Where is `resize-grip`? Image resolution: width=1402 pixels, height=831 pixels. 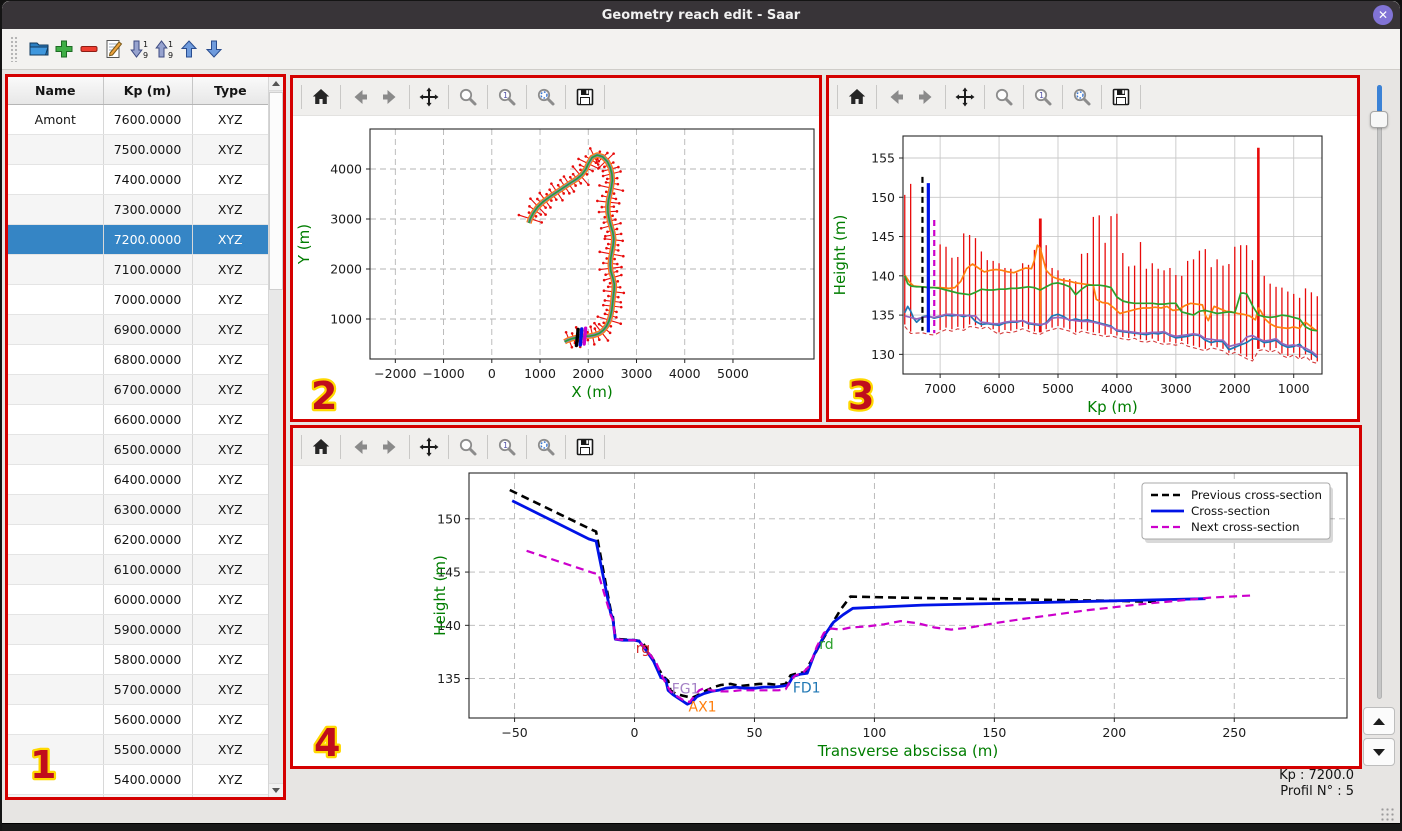 resize-grip is located at coordinates (1387, 814).